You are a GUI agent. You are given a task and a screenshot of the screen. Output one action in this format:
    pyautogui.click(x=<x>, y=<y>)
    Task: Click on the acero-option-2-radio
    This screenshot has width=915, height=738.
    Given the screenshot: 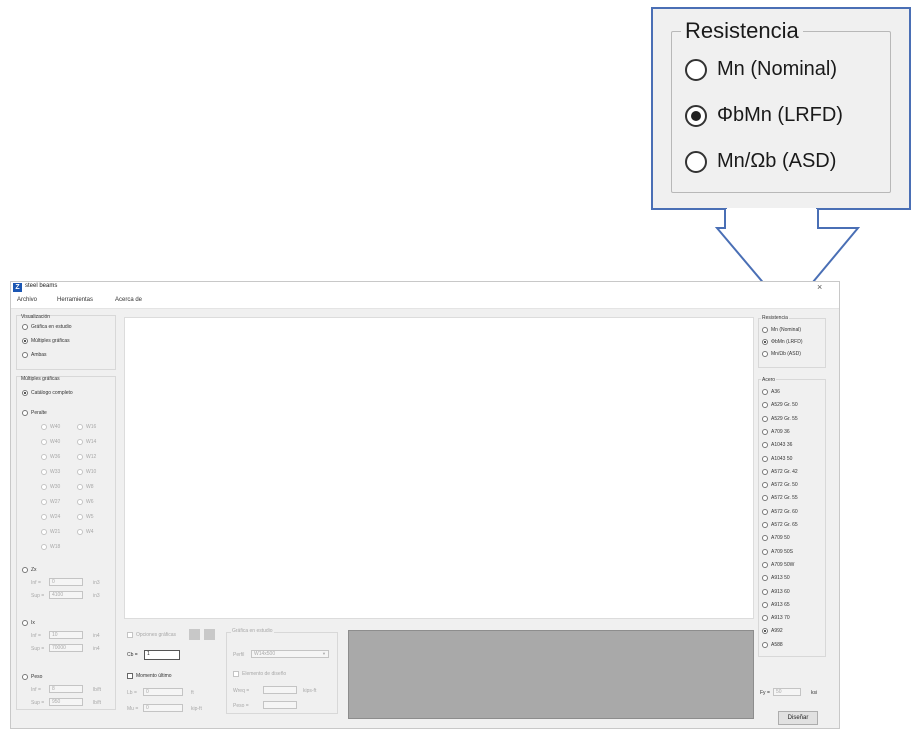 What is the action you would take?
    pyautogui.click(x=765, y=418)
    